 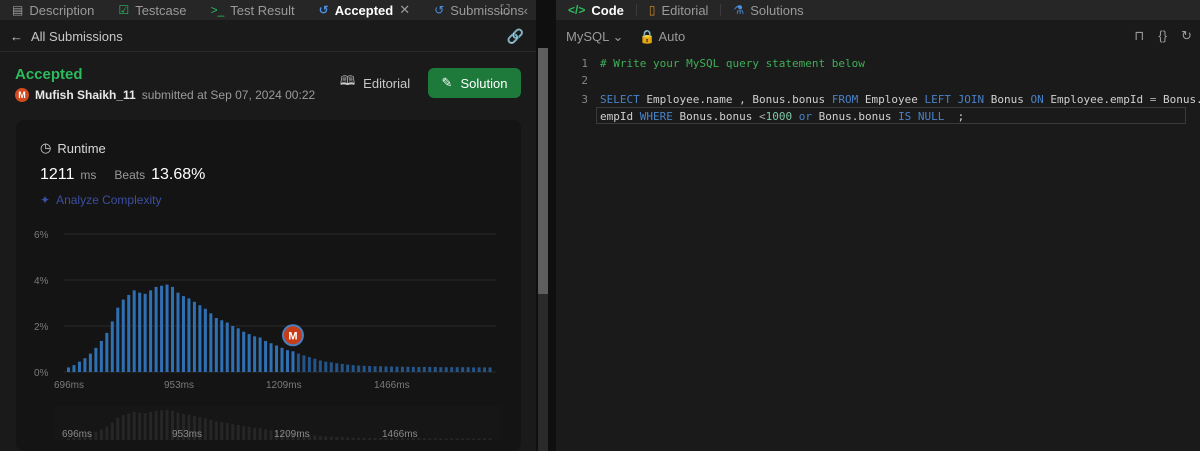 What do you see at coordinates (1186, 36) in the screenshot?
I see `reset-icon: ↻` at bounding box center [1186, 36].